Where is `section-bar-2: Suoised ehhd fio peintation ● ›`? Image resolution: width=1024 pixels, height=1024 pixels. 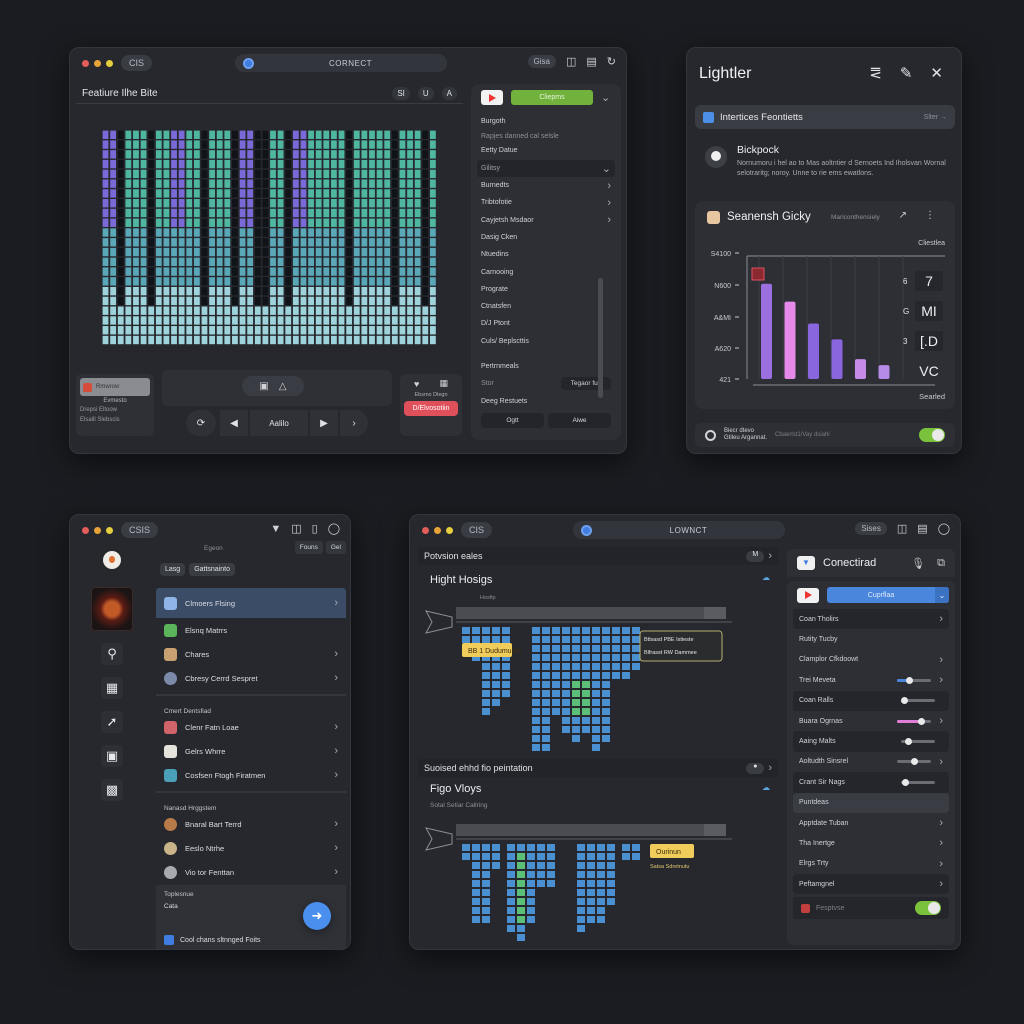 section-bar-2: Suoised ehhd fio peintation ● › is located at coordinates (598, 768).